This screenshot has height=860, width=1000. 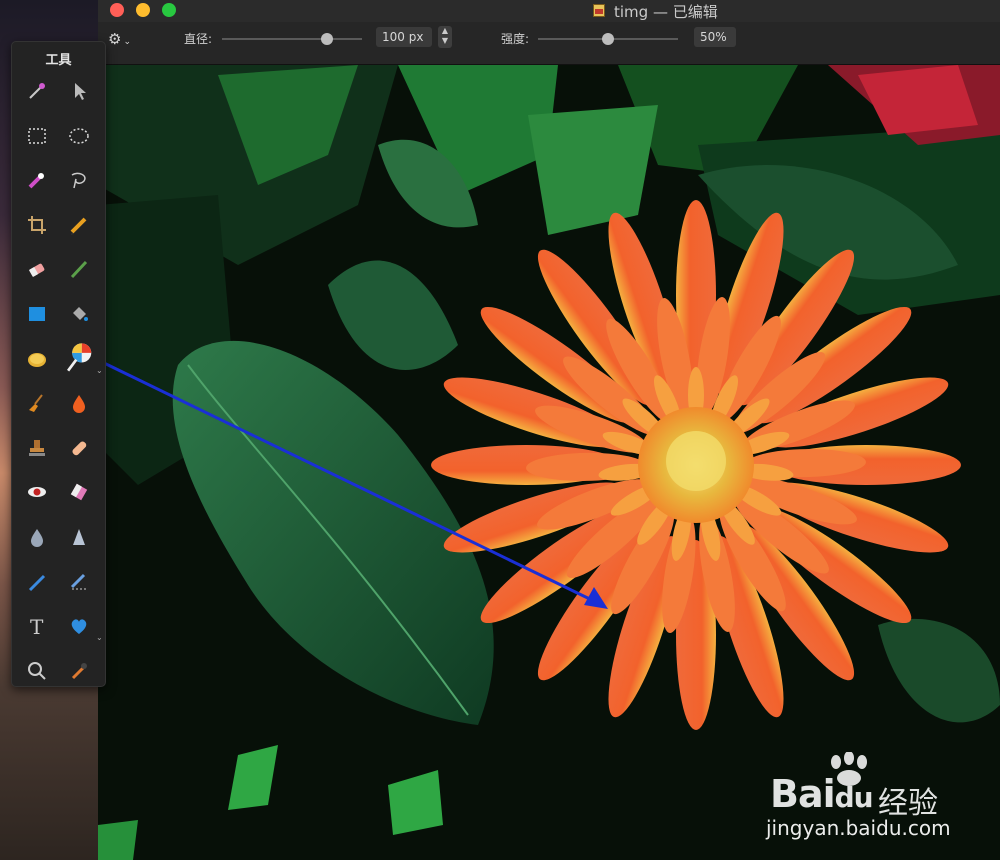 What do you see at coordinates (37, 537) in the screenshot?
I see `blur-drop-icon` at bounding box center [37, 537].